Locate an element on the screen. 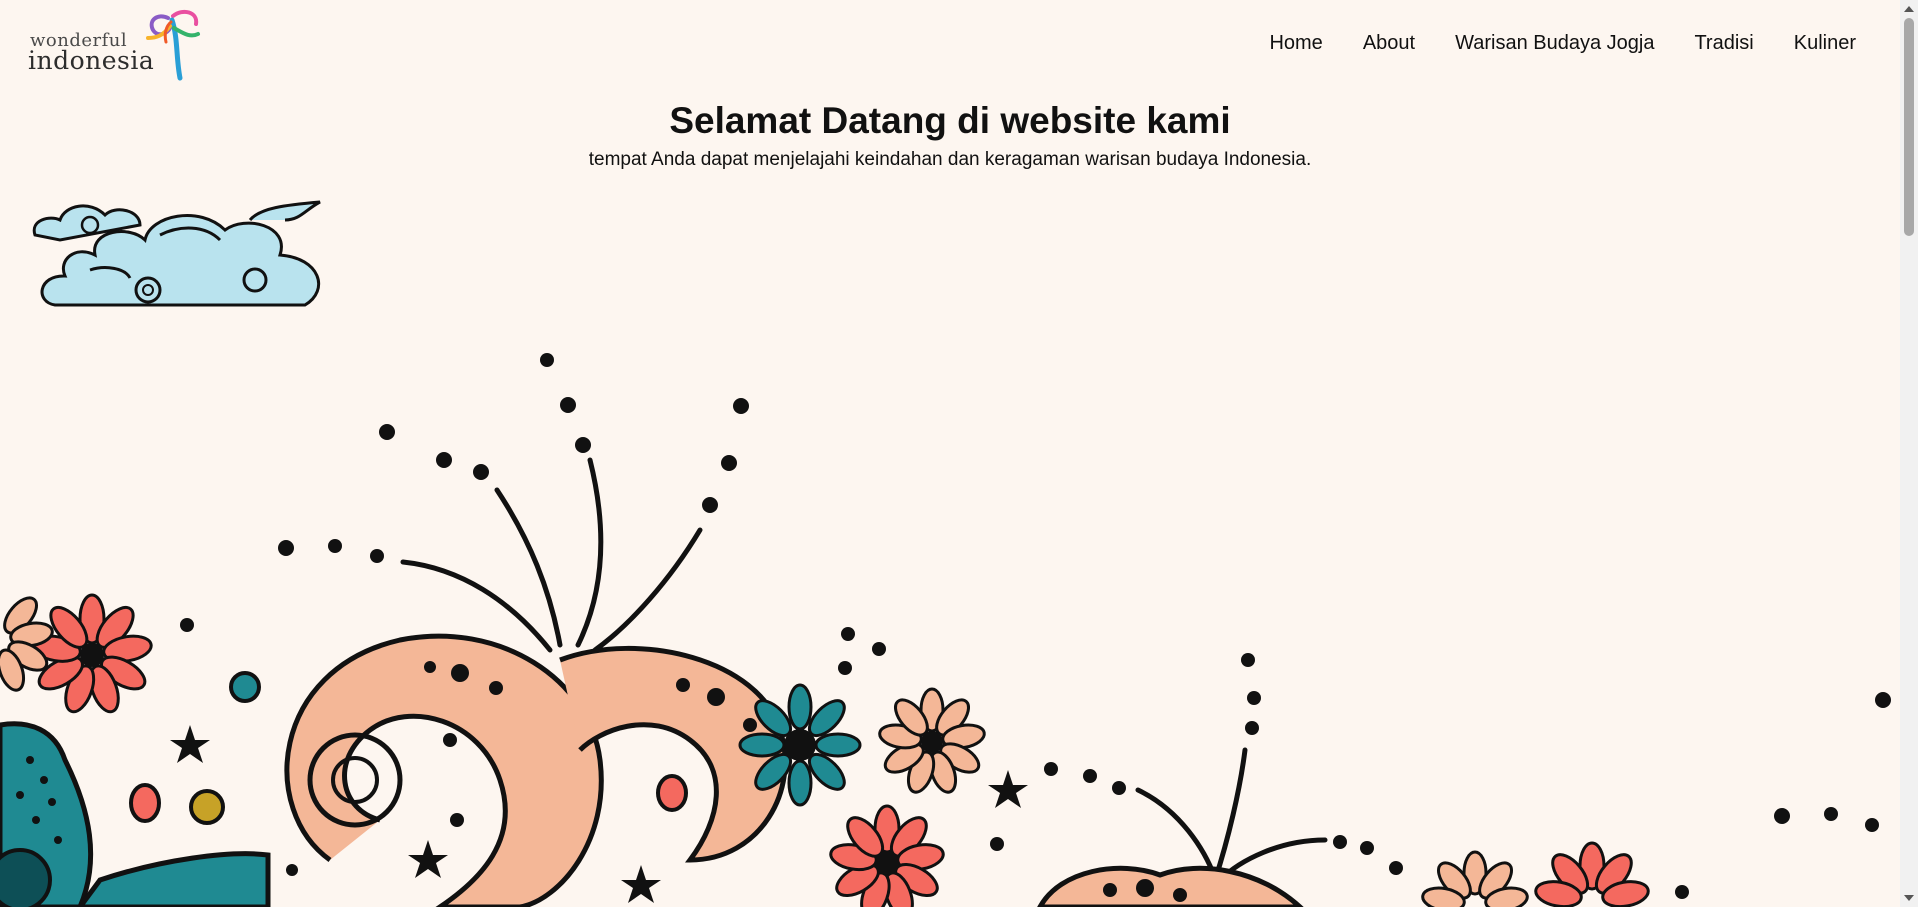 The height and width of the screenshot is (907, 1918). page-scrollbar is located at coordinates (1909, 453).